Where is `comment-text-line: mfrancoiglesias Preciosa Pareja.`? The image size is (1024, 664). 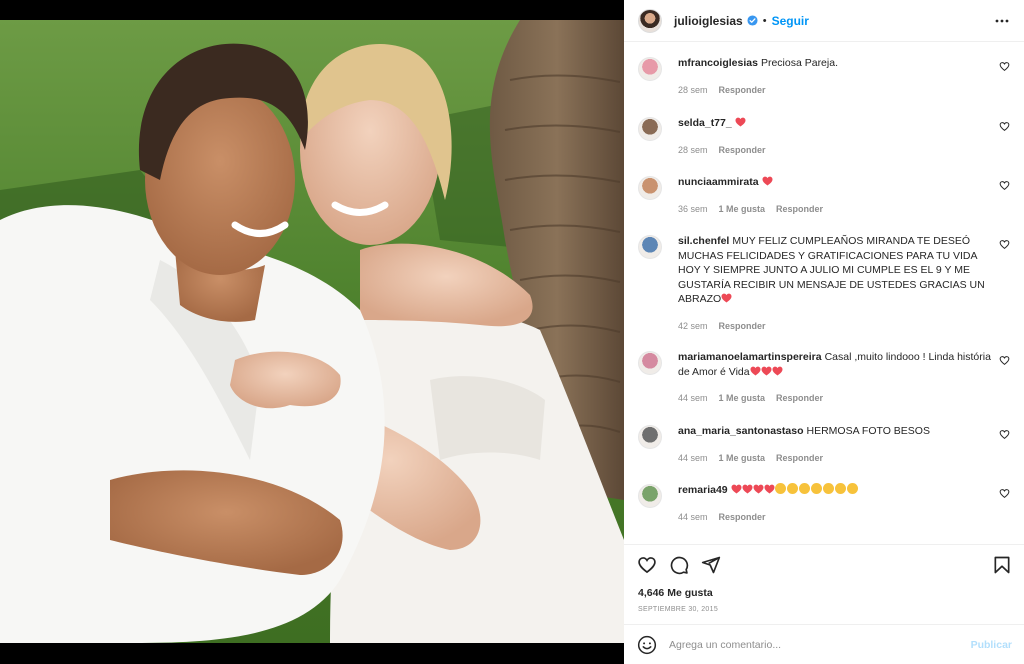
comment-text-line: mfrancoiglesias Preciosa Pareja. is located at coordinates (836, 63).